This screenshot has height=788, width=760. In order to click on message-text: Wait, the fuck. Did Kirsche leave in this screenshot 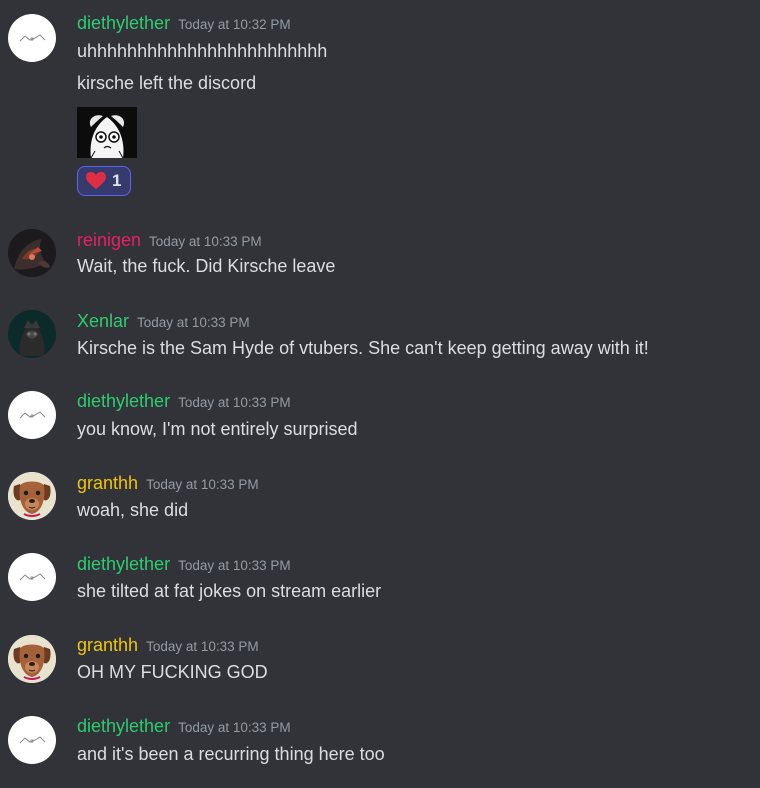, I will do `click(206, 266)`.